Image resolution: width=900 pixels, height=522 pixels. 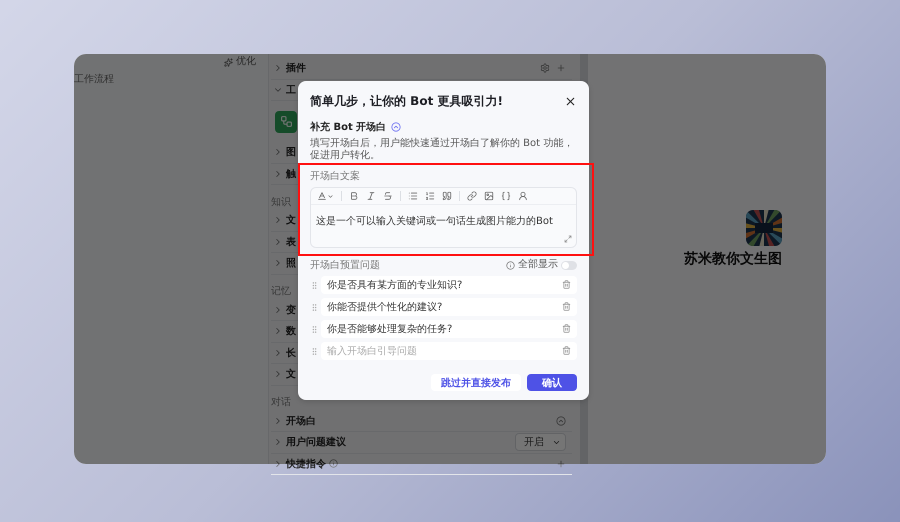 I want to click on font-size-icon, so click(x=325, y=196).